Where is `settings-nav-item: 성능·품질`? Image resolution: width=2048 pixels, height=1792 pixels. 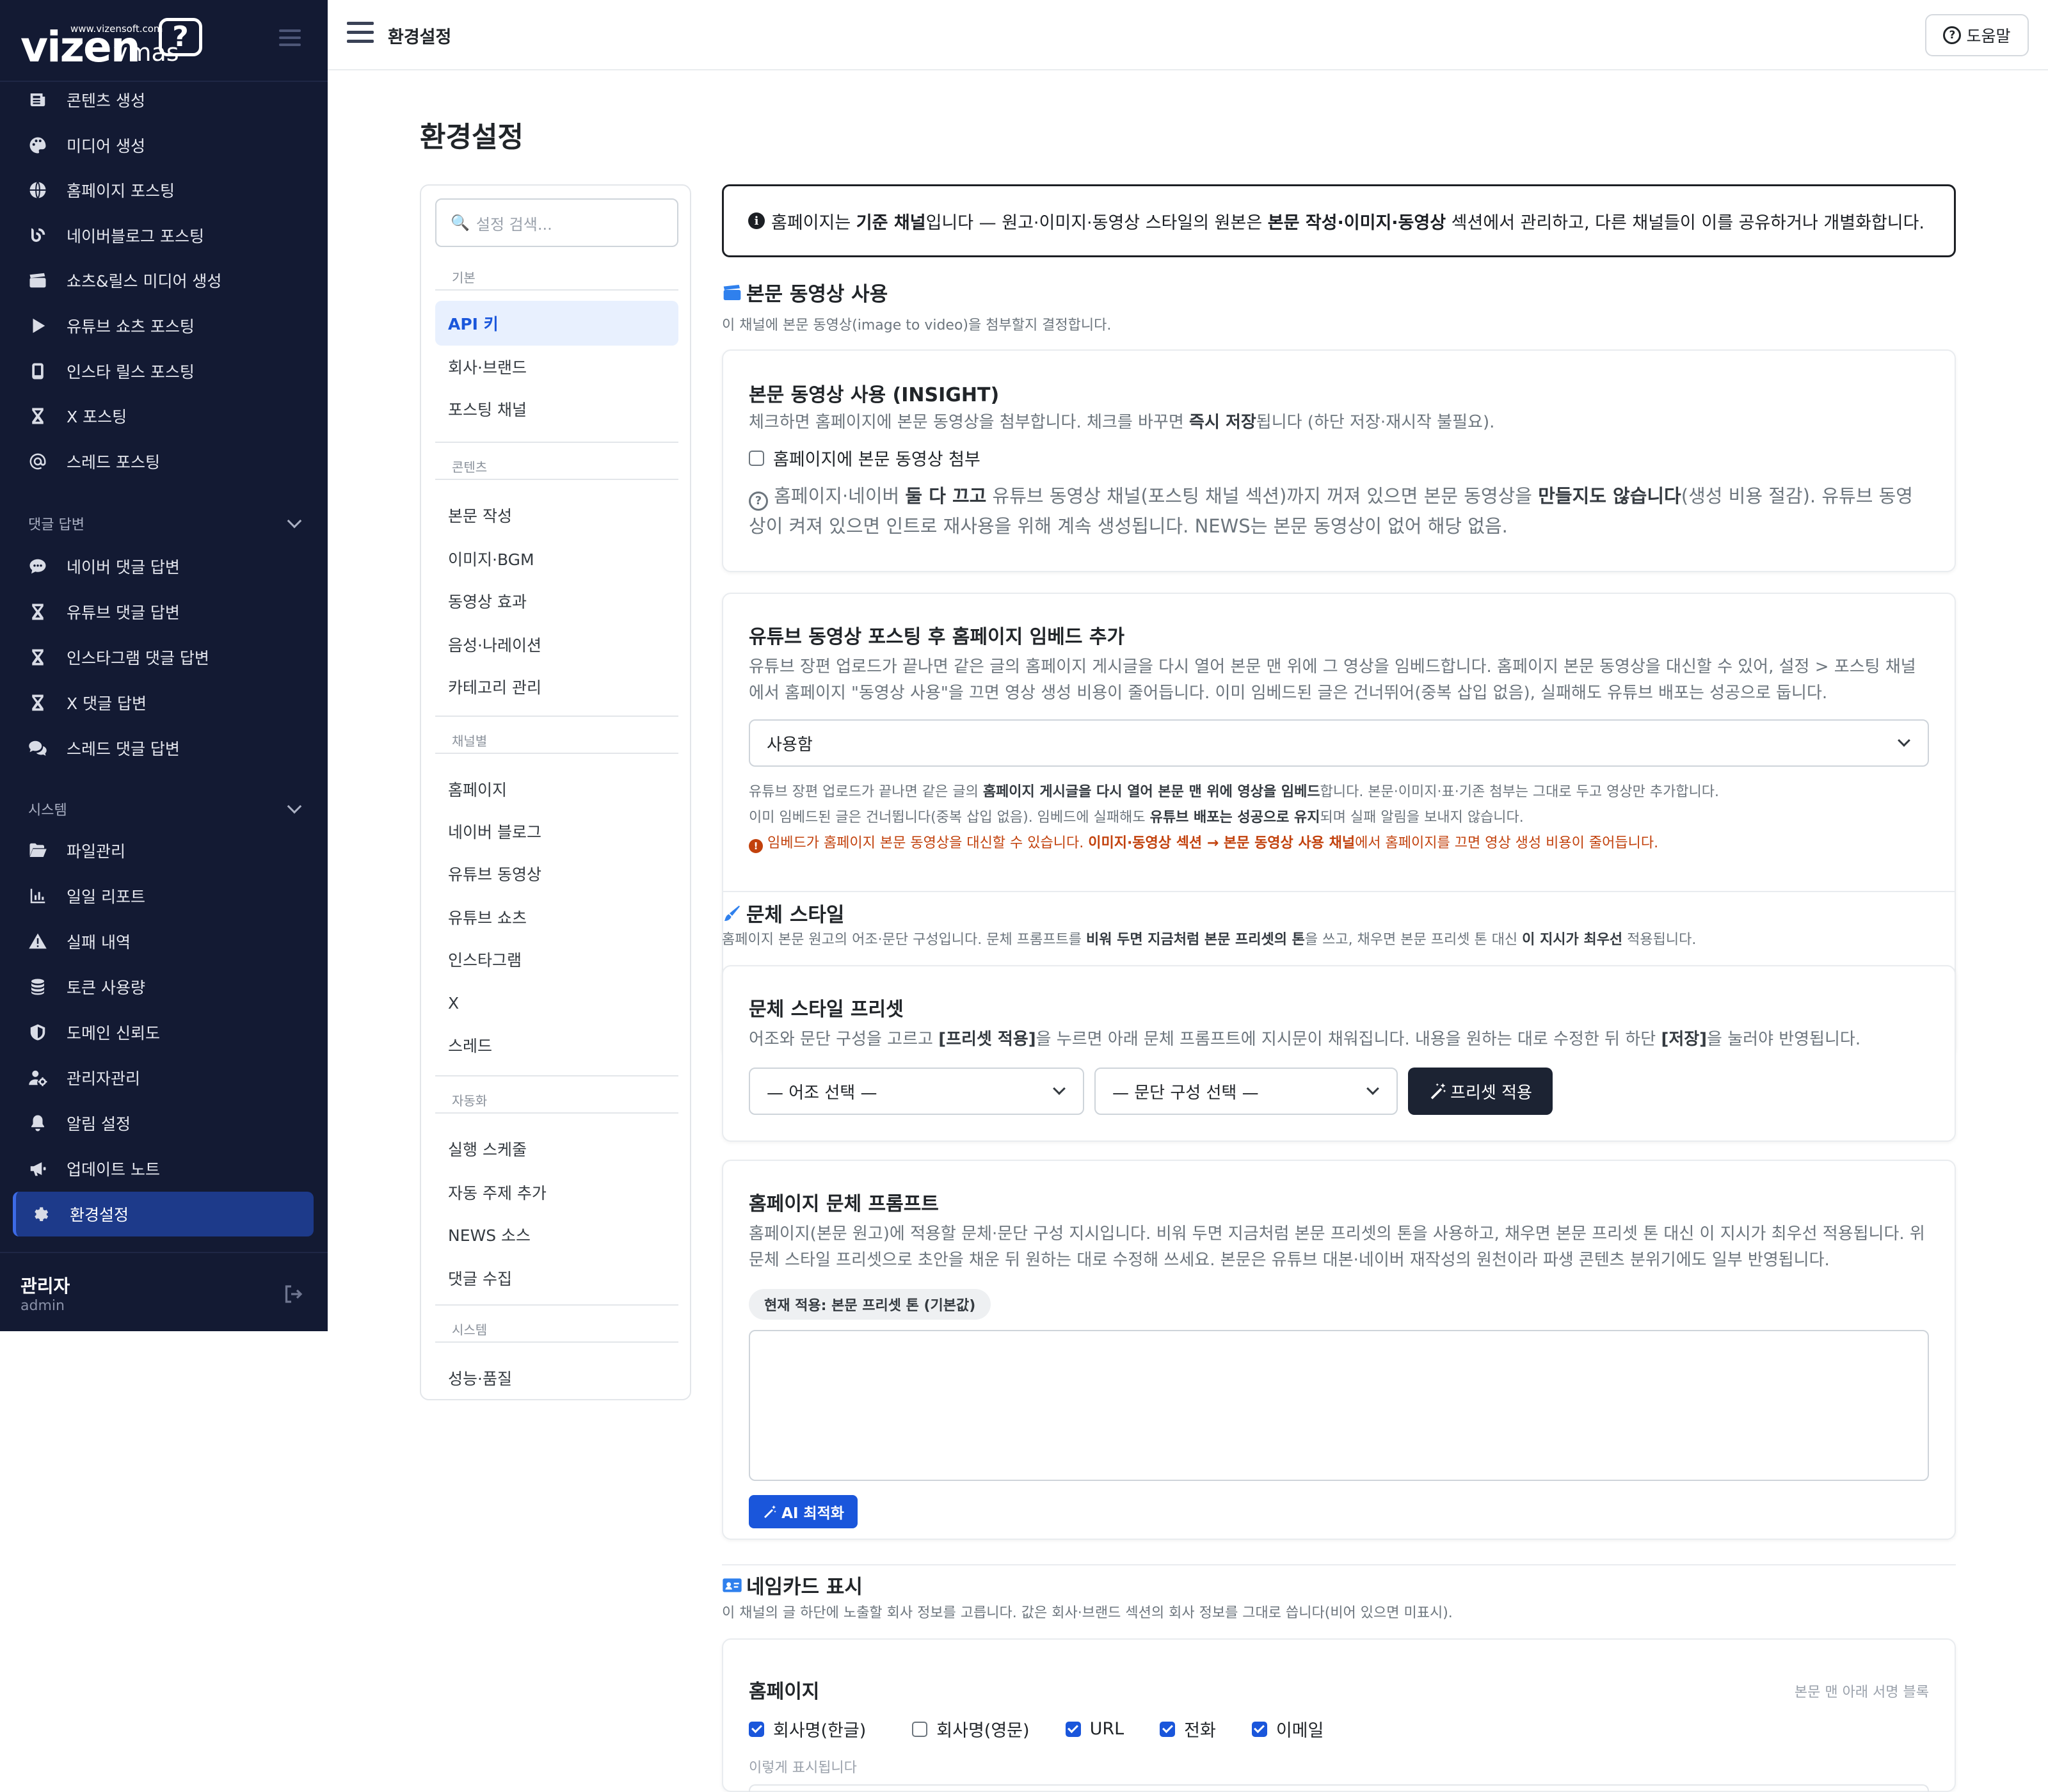
settings-nav-item: 성능·품질 is located at coordinates (556, 1378).